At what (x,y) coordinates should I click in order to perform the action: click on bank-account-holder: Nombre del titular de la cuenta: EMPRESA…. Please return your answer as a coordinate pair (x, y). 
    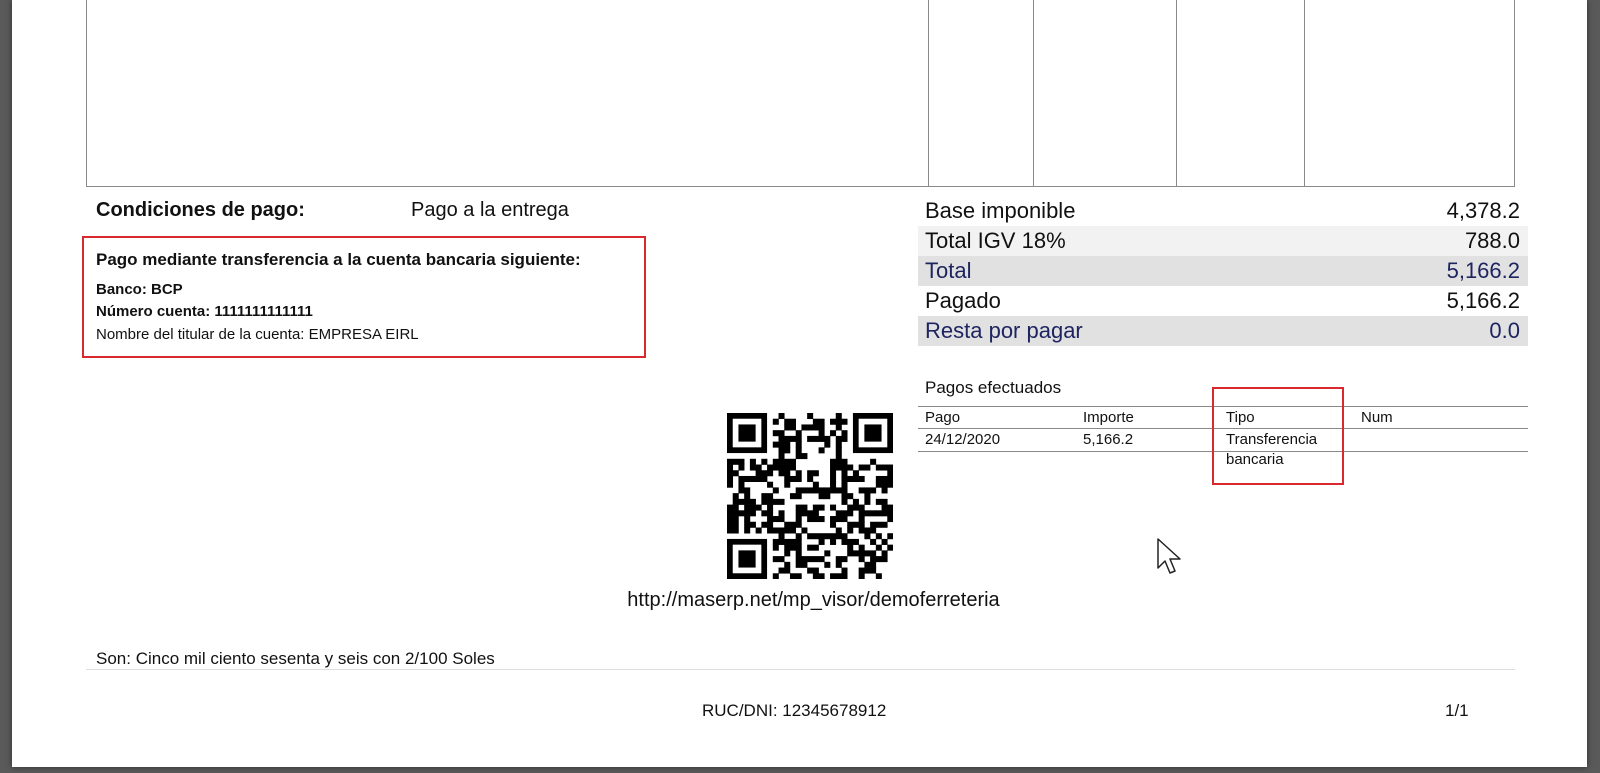
    Looking at the image, I should click on (257, 334).